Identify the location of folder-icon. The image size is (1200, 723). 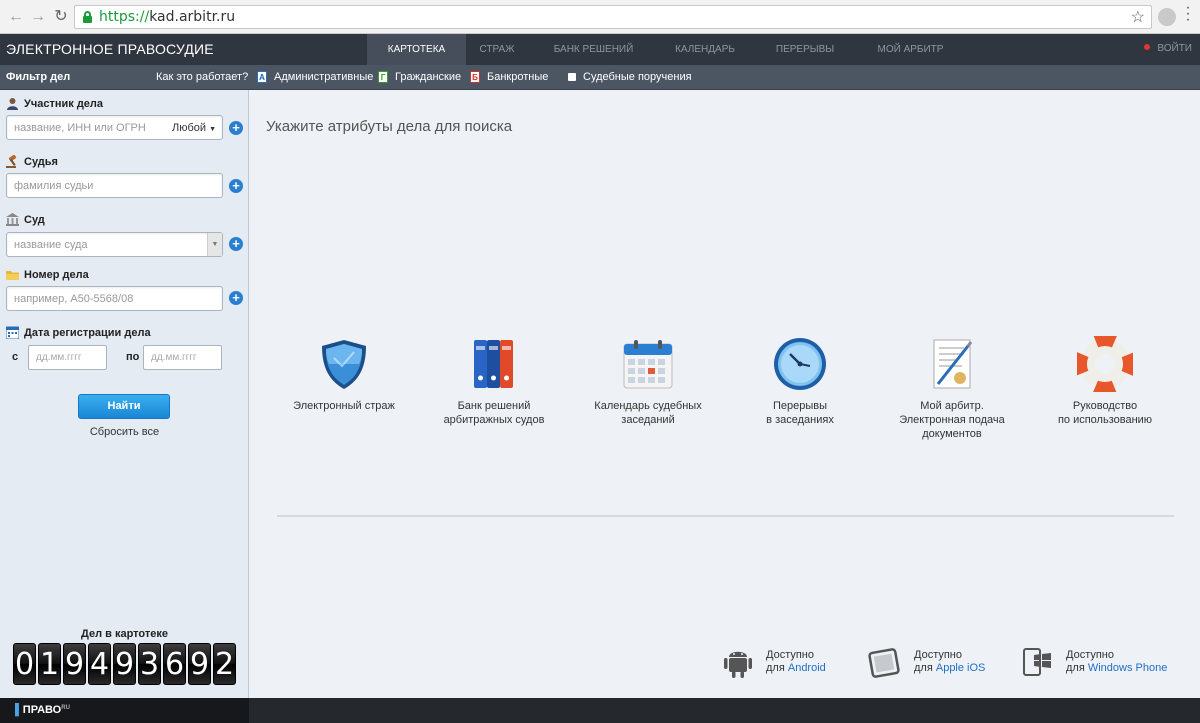
(12, 274).